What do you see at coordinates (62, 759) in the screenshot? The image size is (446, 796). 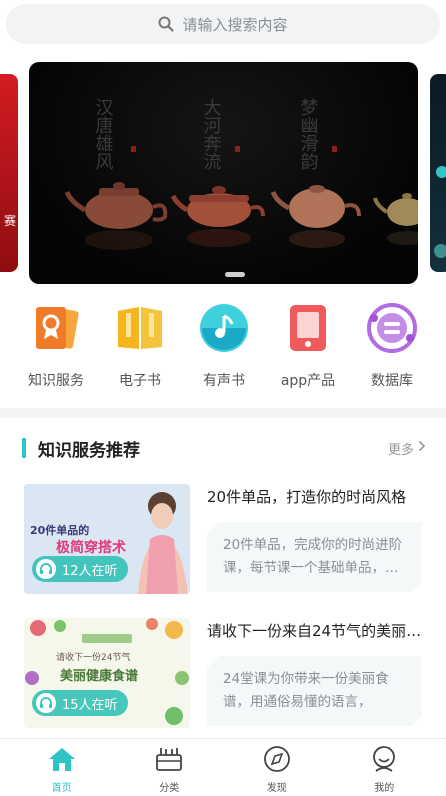 I see `home-icon` at bounding box center [62, 759].